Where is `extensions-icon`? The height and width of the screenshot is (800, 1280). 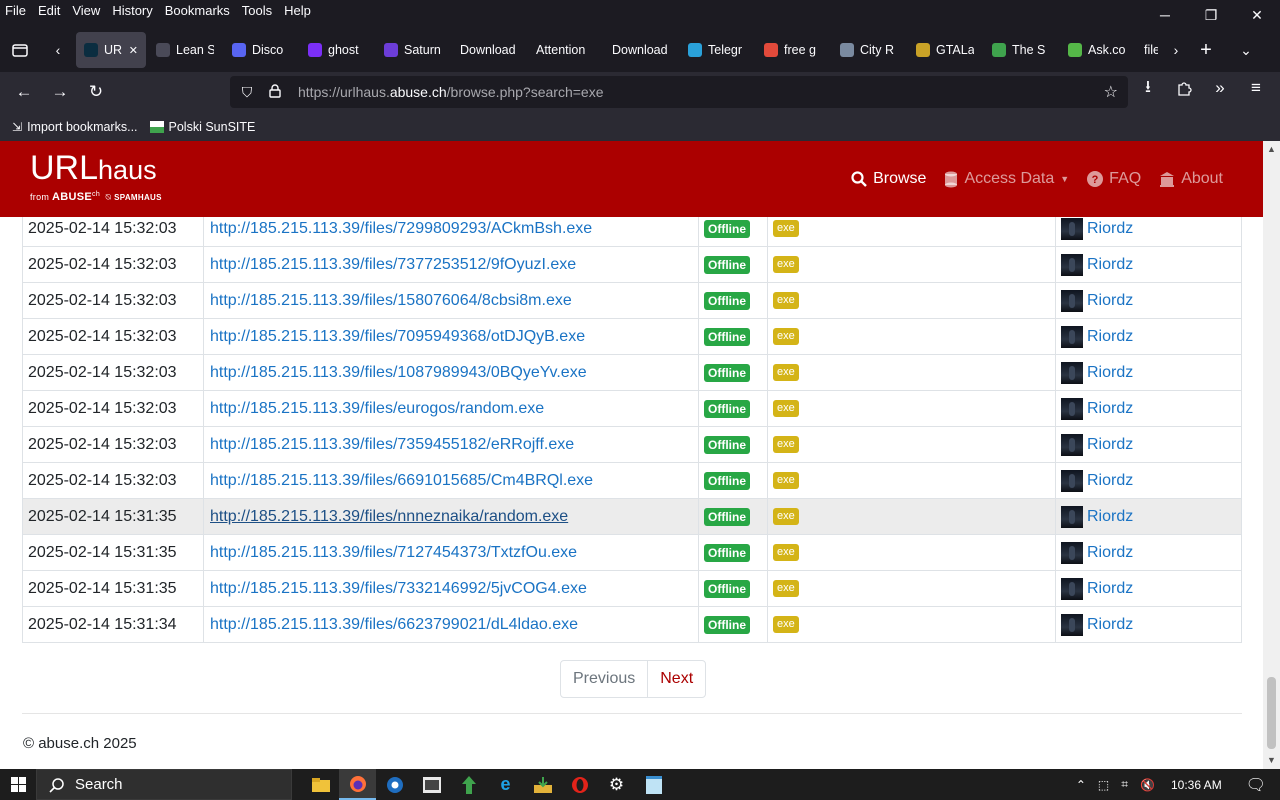 extensions-icon is located at coordinates (1184, 88).